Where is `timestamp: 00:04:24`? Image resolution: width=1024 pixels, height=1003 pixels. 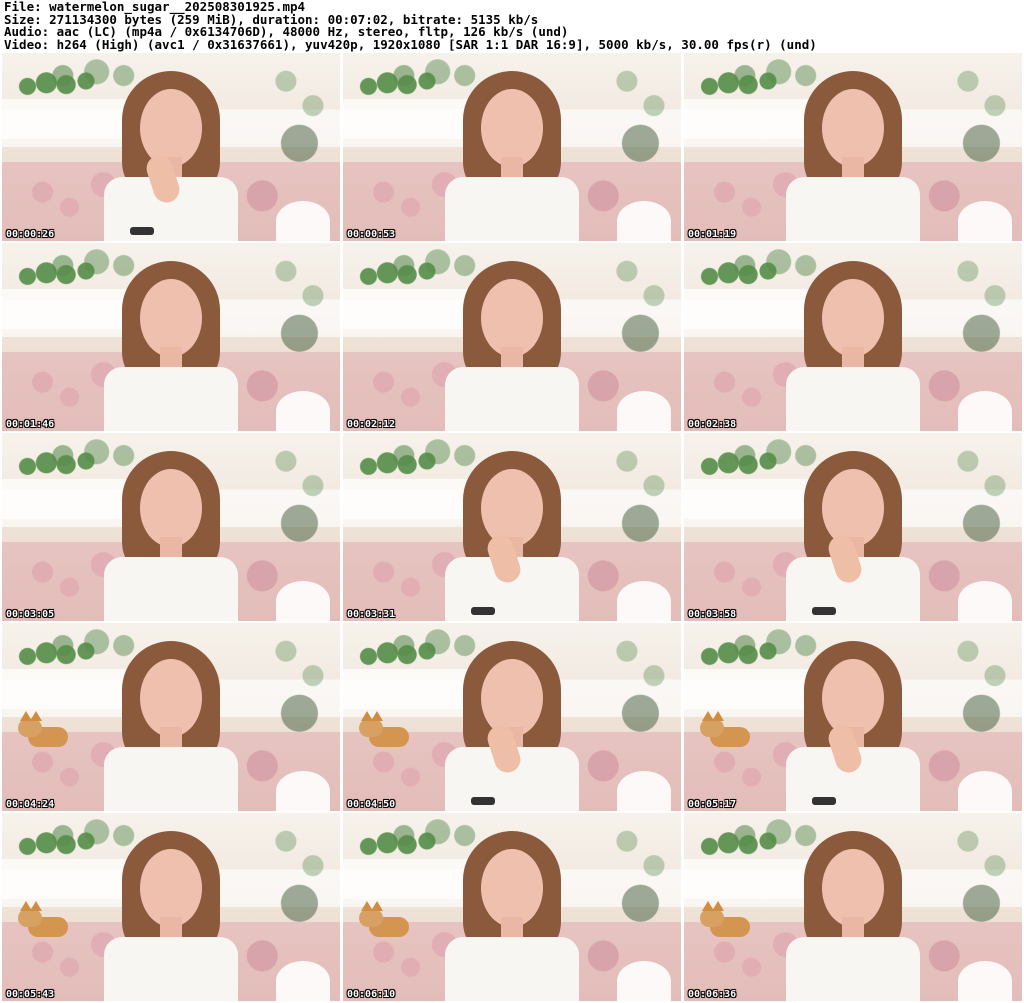
timestamp: 00:04:24 is located at coordinates (30, 804).